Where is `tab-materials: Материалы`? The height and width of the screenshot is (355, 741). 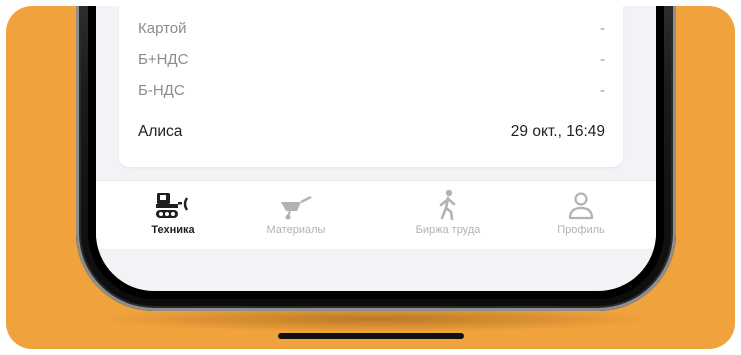 tab-materials: Материалы is located at coordinates (296, 211).